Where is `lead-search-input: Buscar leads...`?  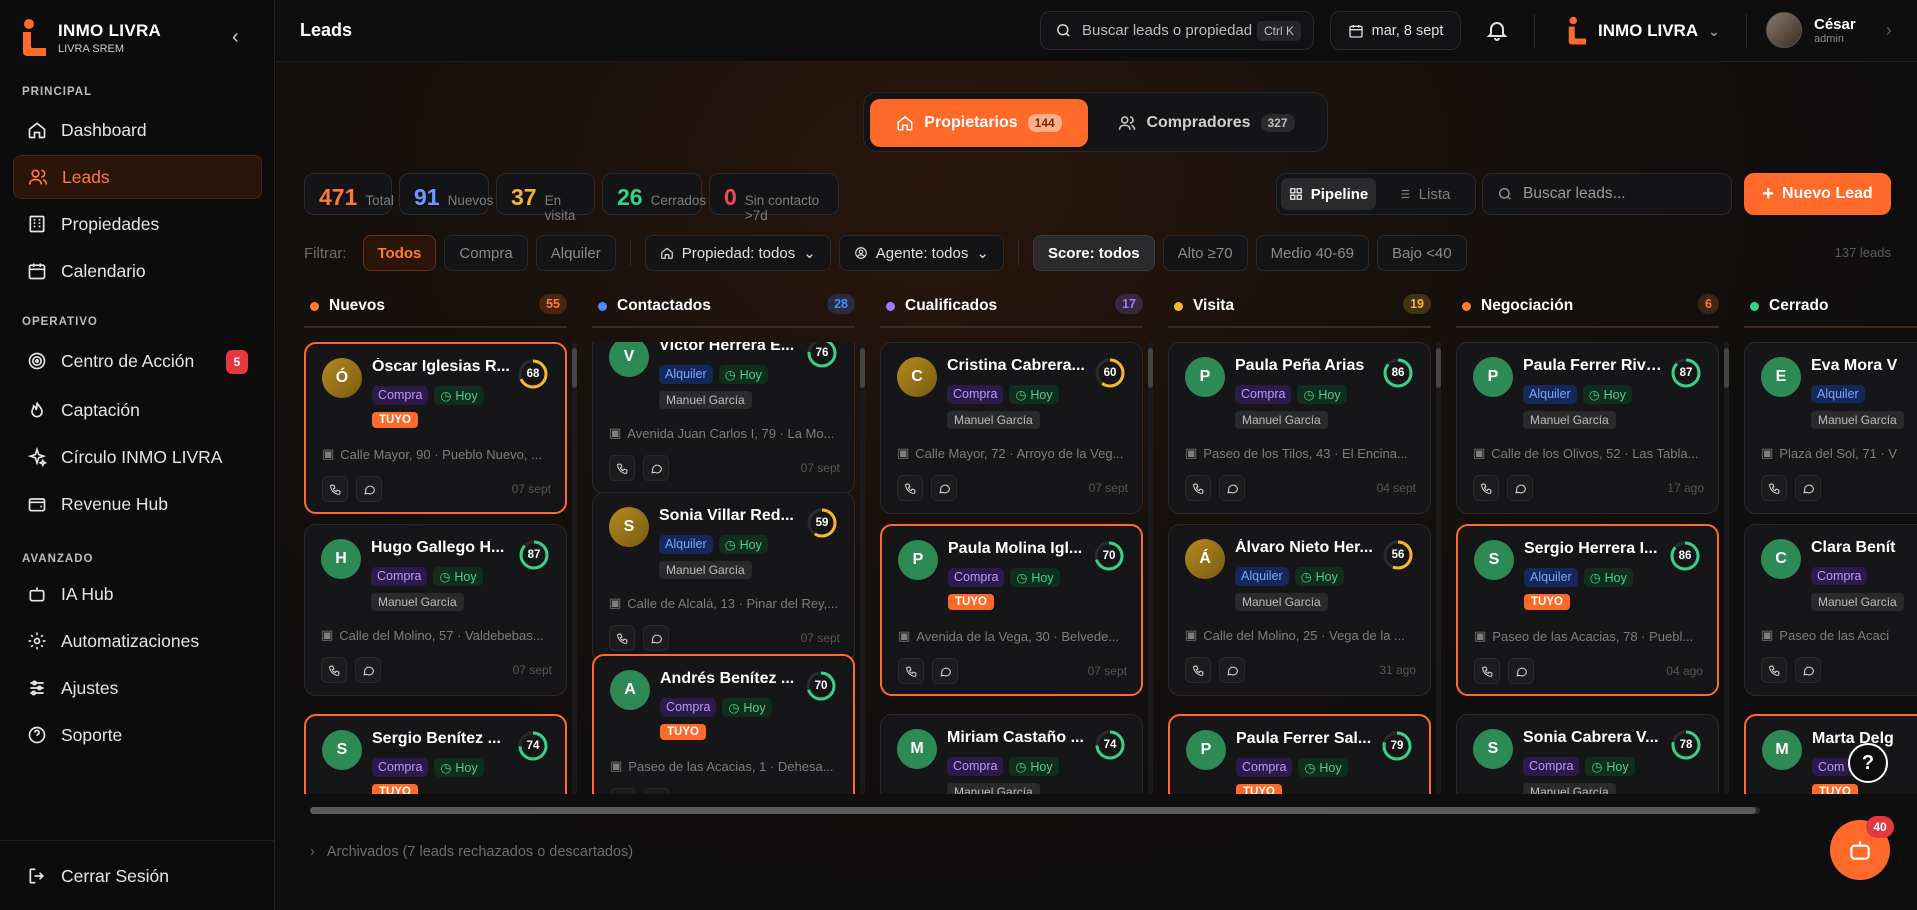 lead-search-input: Buscar leads... is located at coordinates (1607, 194).